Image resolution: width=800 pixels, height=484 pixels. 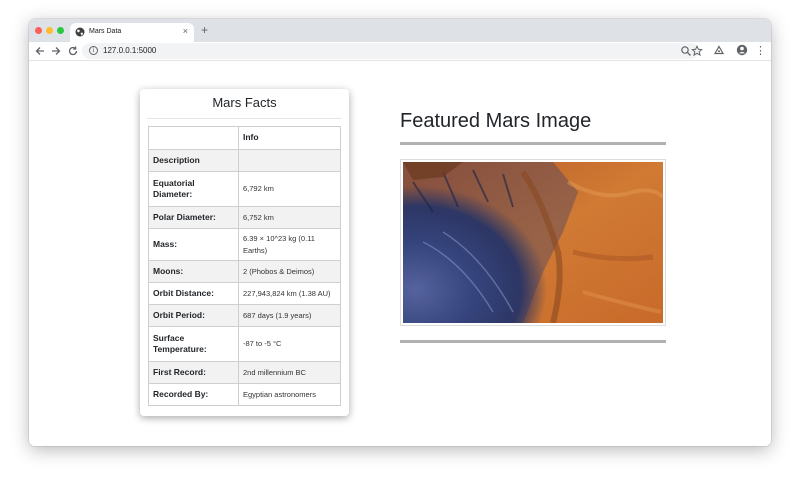 What do you see at coordinates (49, 30) in the screenshot?
I see `minimize-window-button` at bounding box center [49, 30].